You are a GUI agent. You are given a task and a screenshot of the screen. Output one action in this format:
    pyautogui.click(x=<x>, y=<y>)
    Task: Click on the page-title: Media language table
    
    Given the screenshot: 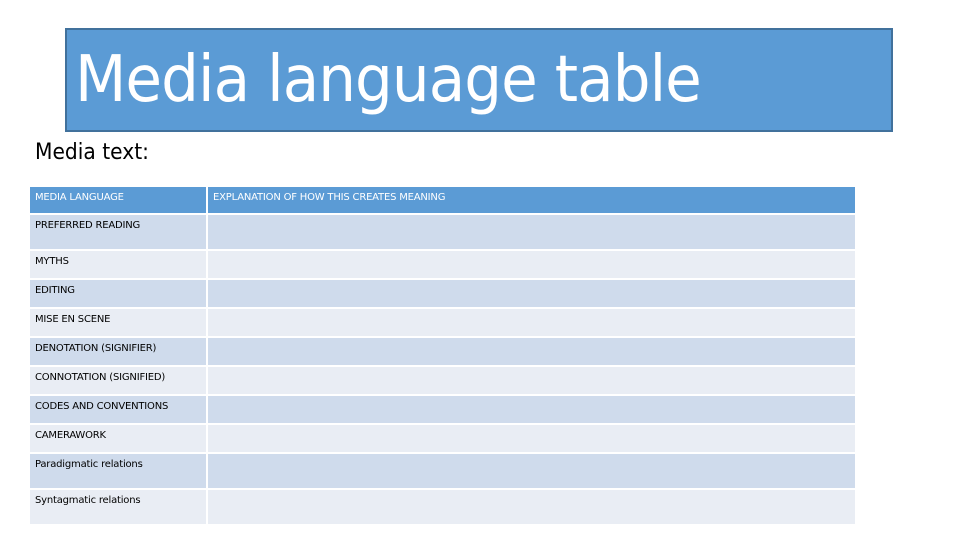 What is the action you would take?
    pyautogui.click(x=388, y=80)
    